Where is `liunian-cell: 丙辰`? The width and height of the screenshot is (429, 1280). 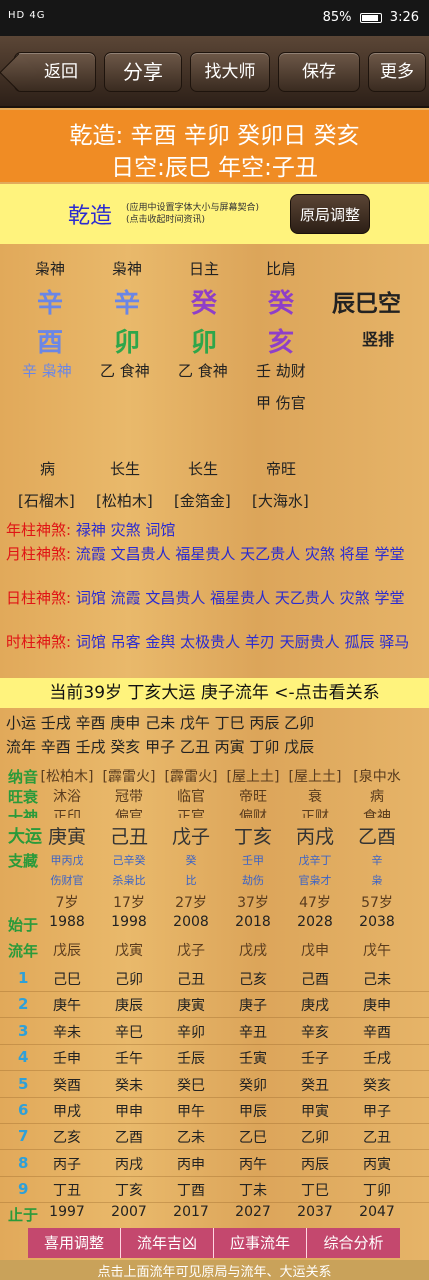
liunian-cell: 丙辰 is located at coordinates (315, 1164).